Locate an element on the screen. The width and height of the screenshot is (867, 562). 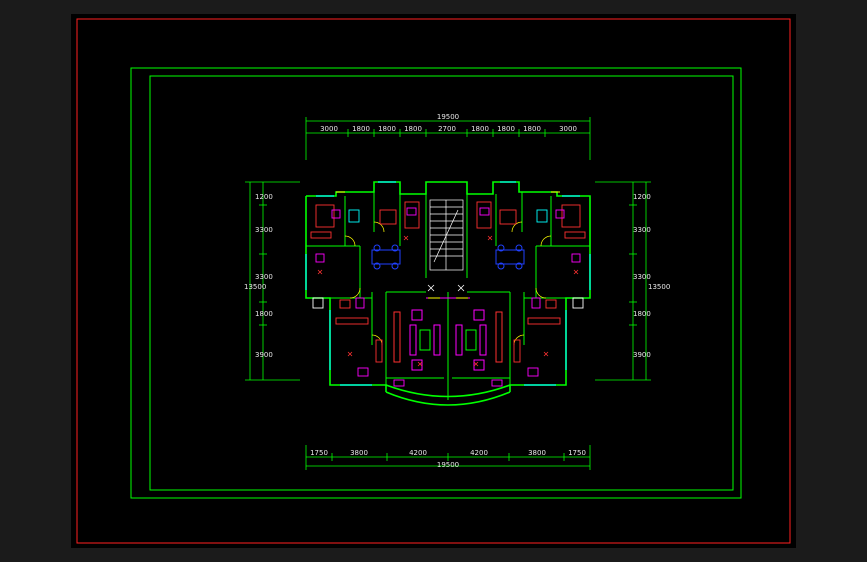
right-segment-label: 1800 is located at coordinates (642, 314).